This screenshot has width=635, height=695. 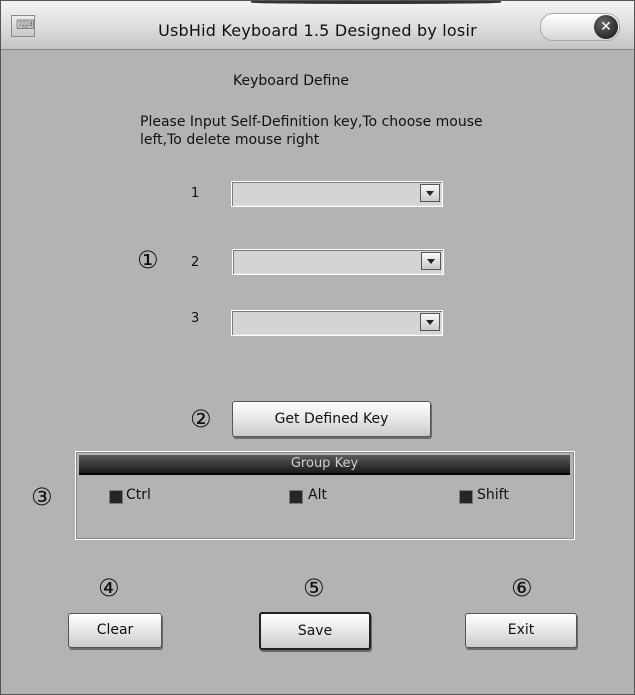 What do you see at coordinates (116, 497) in the screenshot?
I see `ctrl-checkbox` at bounding box center [116, 497].